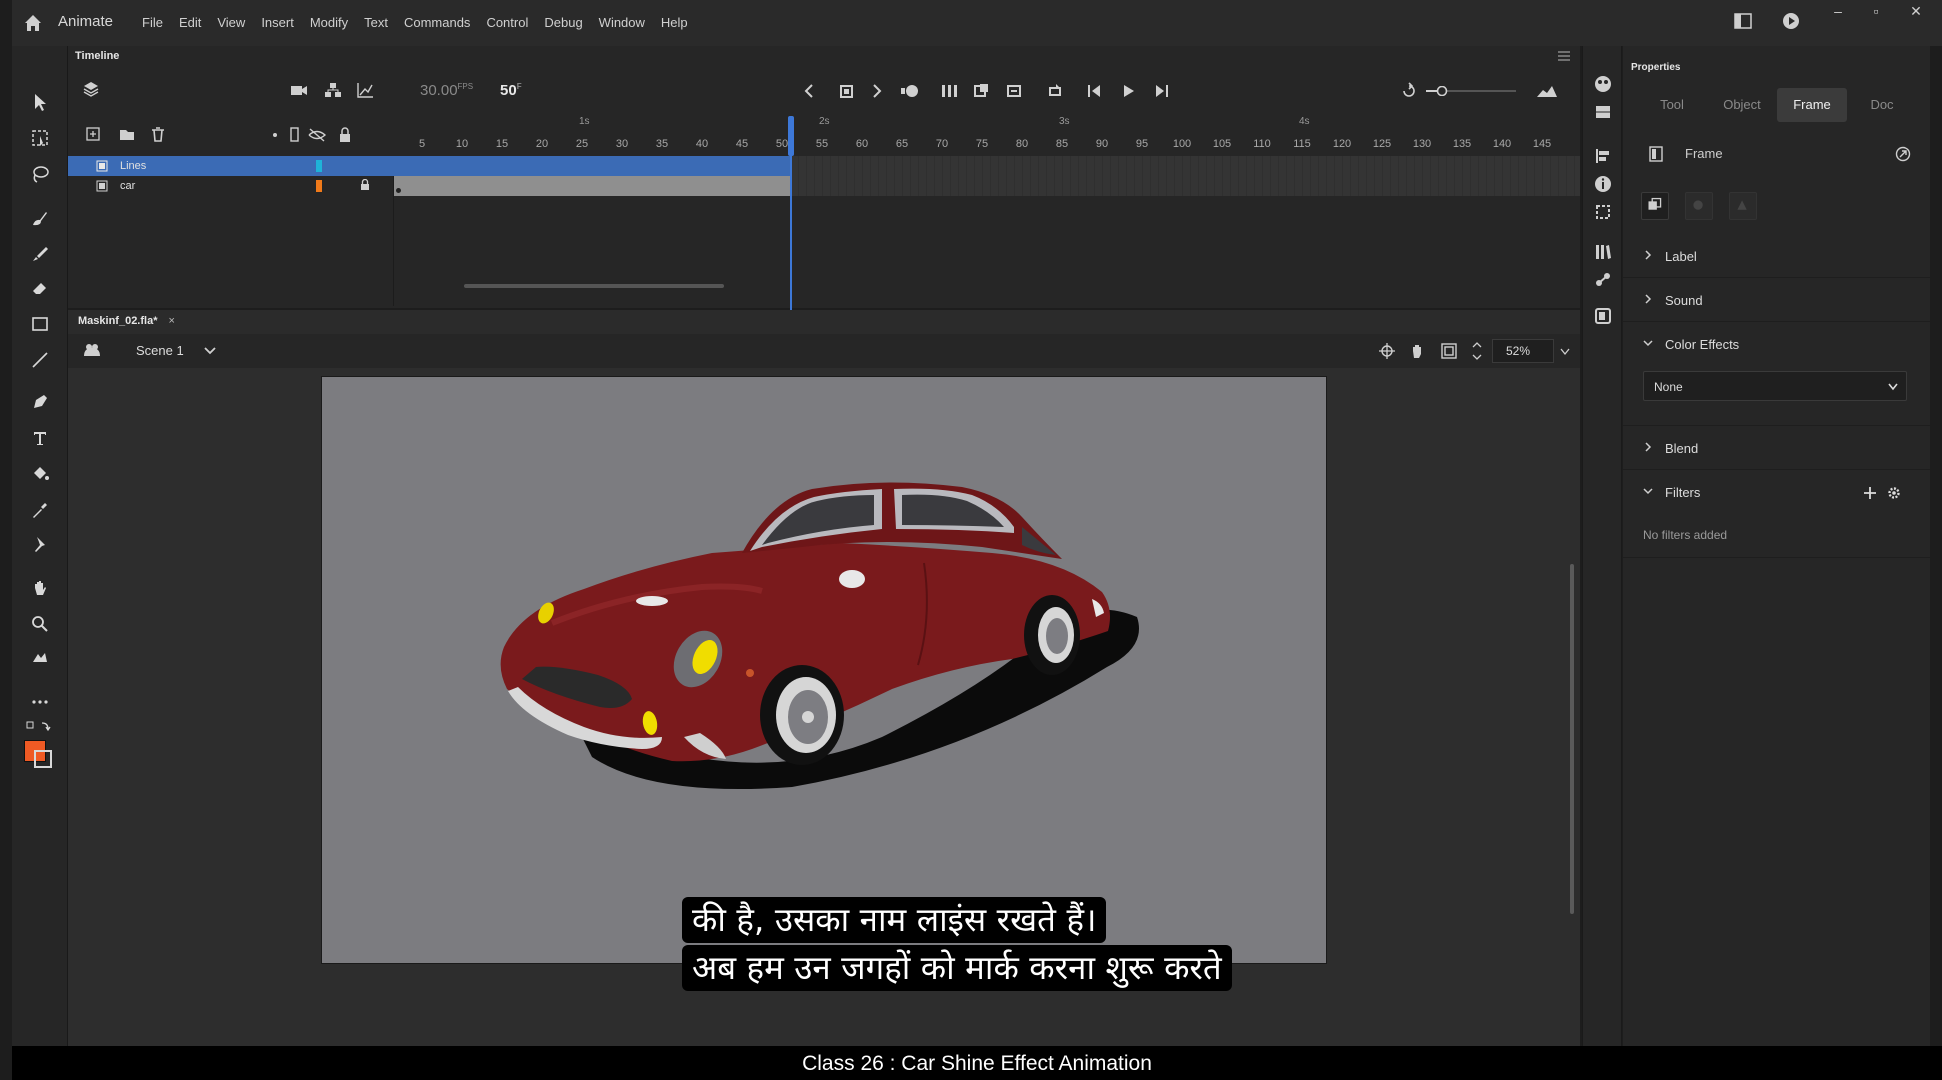 This screenshot has height=1080, width=1942. Describe the element at coordinates (127, 186) in the screenshot. I see `layer-name: car` at that location.